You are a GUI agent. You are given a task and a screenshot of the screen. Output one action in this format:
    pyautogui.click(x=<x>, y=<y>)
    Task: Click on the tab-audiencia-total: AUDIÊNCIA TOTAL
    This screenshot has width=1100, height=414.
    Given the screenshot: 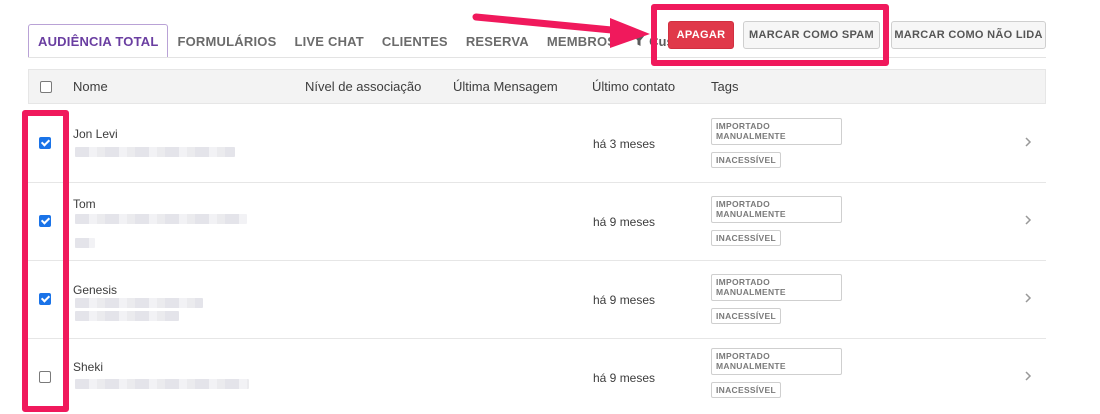 What is the action you would take?
    pyautogui.click(x=98, y=41)
    